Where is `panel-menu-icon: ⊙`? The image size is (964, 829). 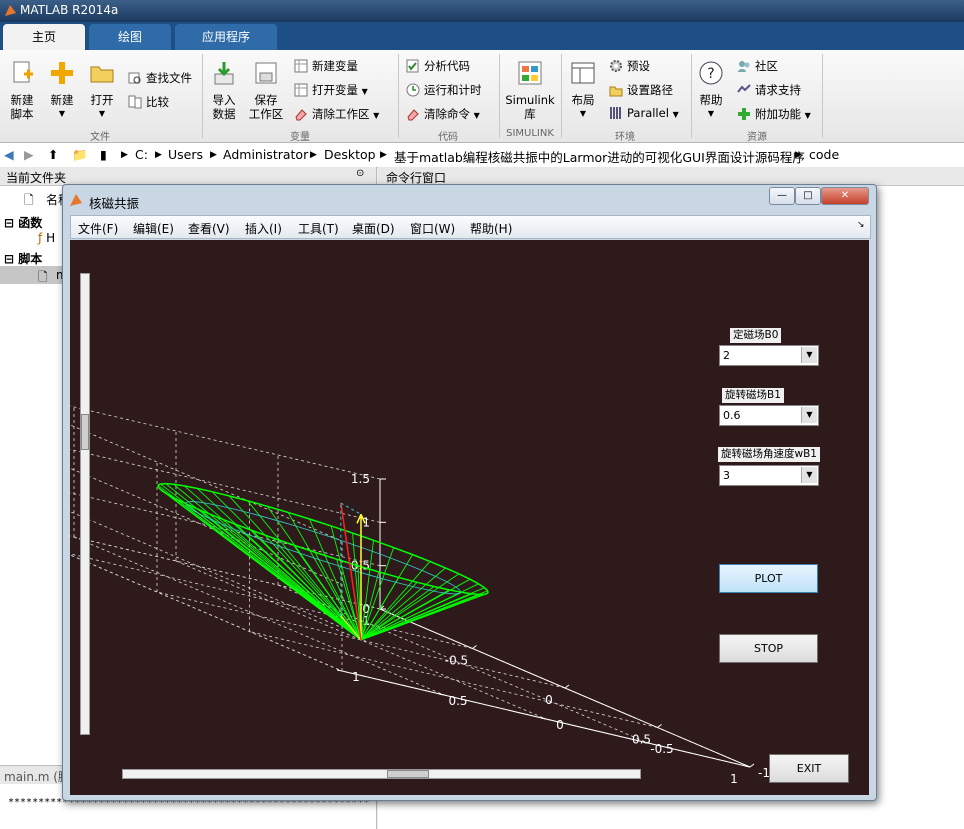
panel-menu-icon: ⊙ is located at coordinates (360, 173).